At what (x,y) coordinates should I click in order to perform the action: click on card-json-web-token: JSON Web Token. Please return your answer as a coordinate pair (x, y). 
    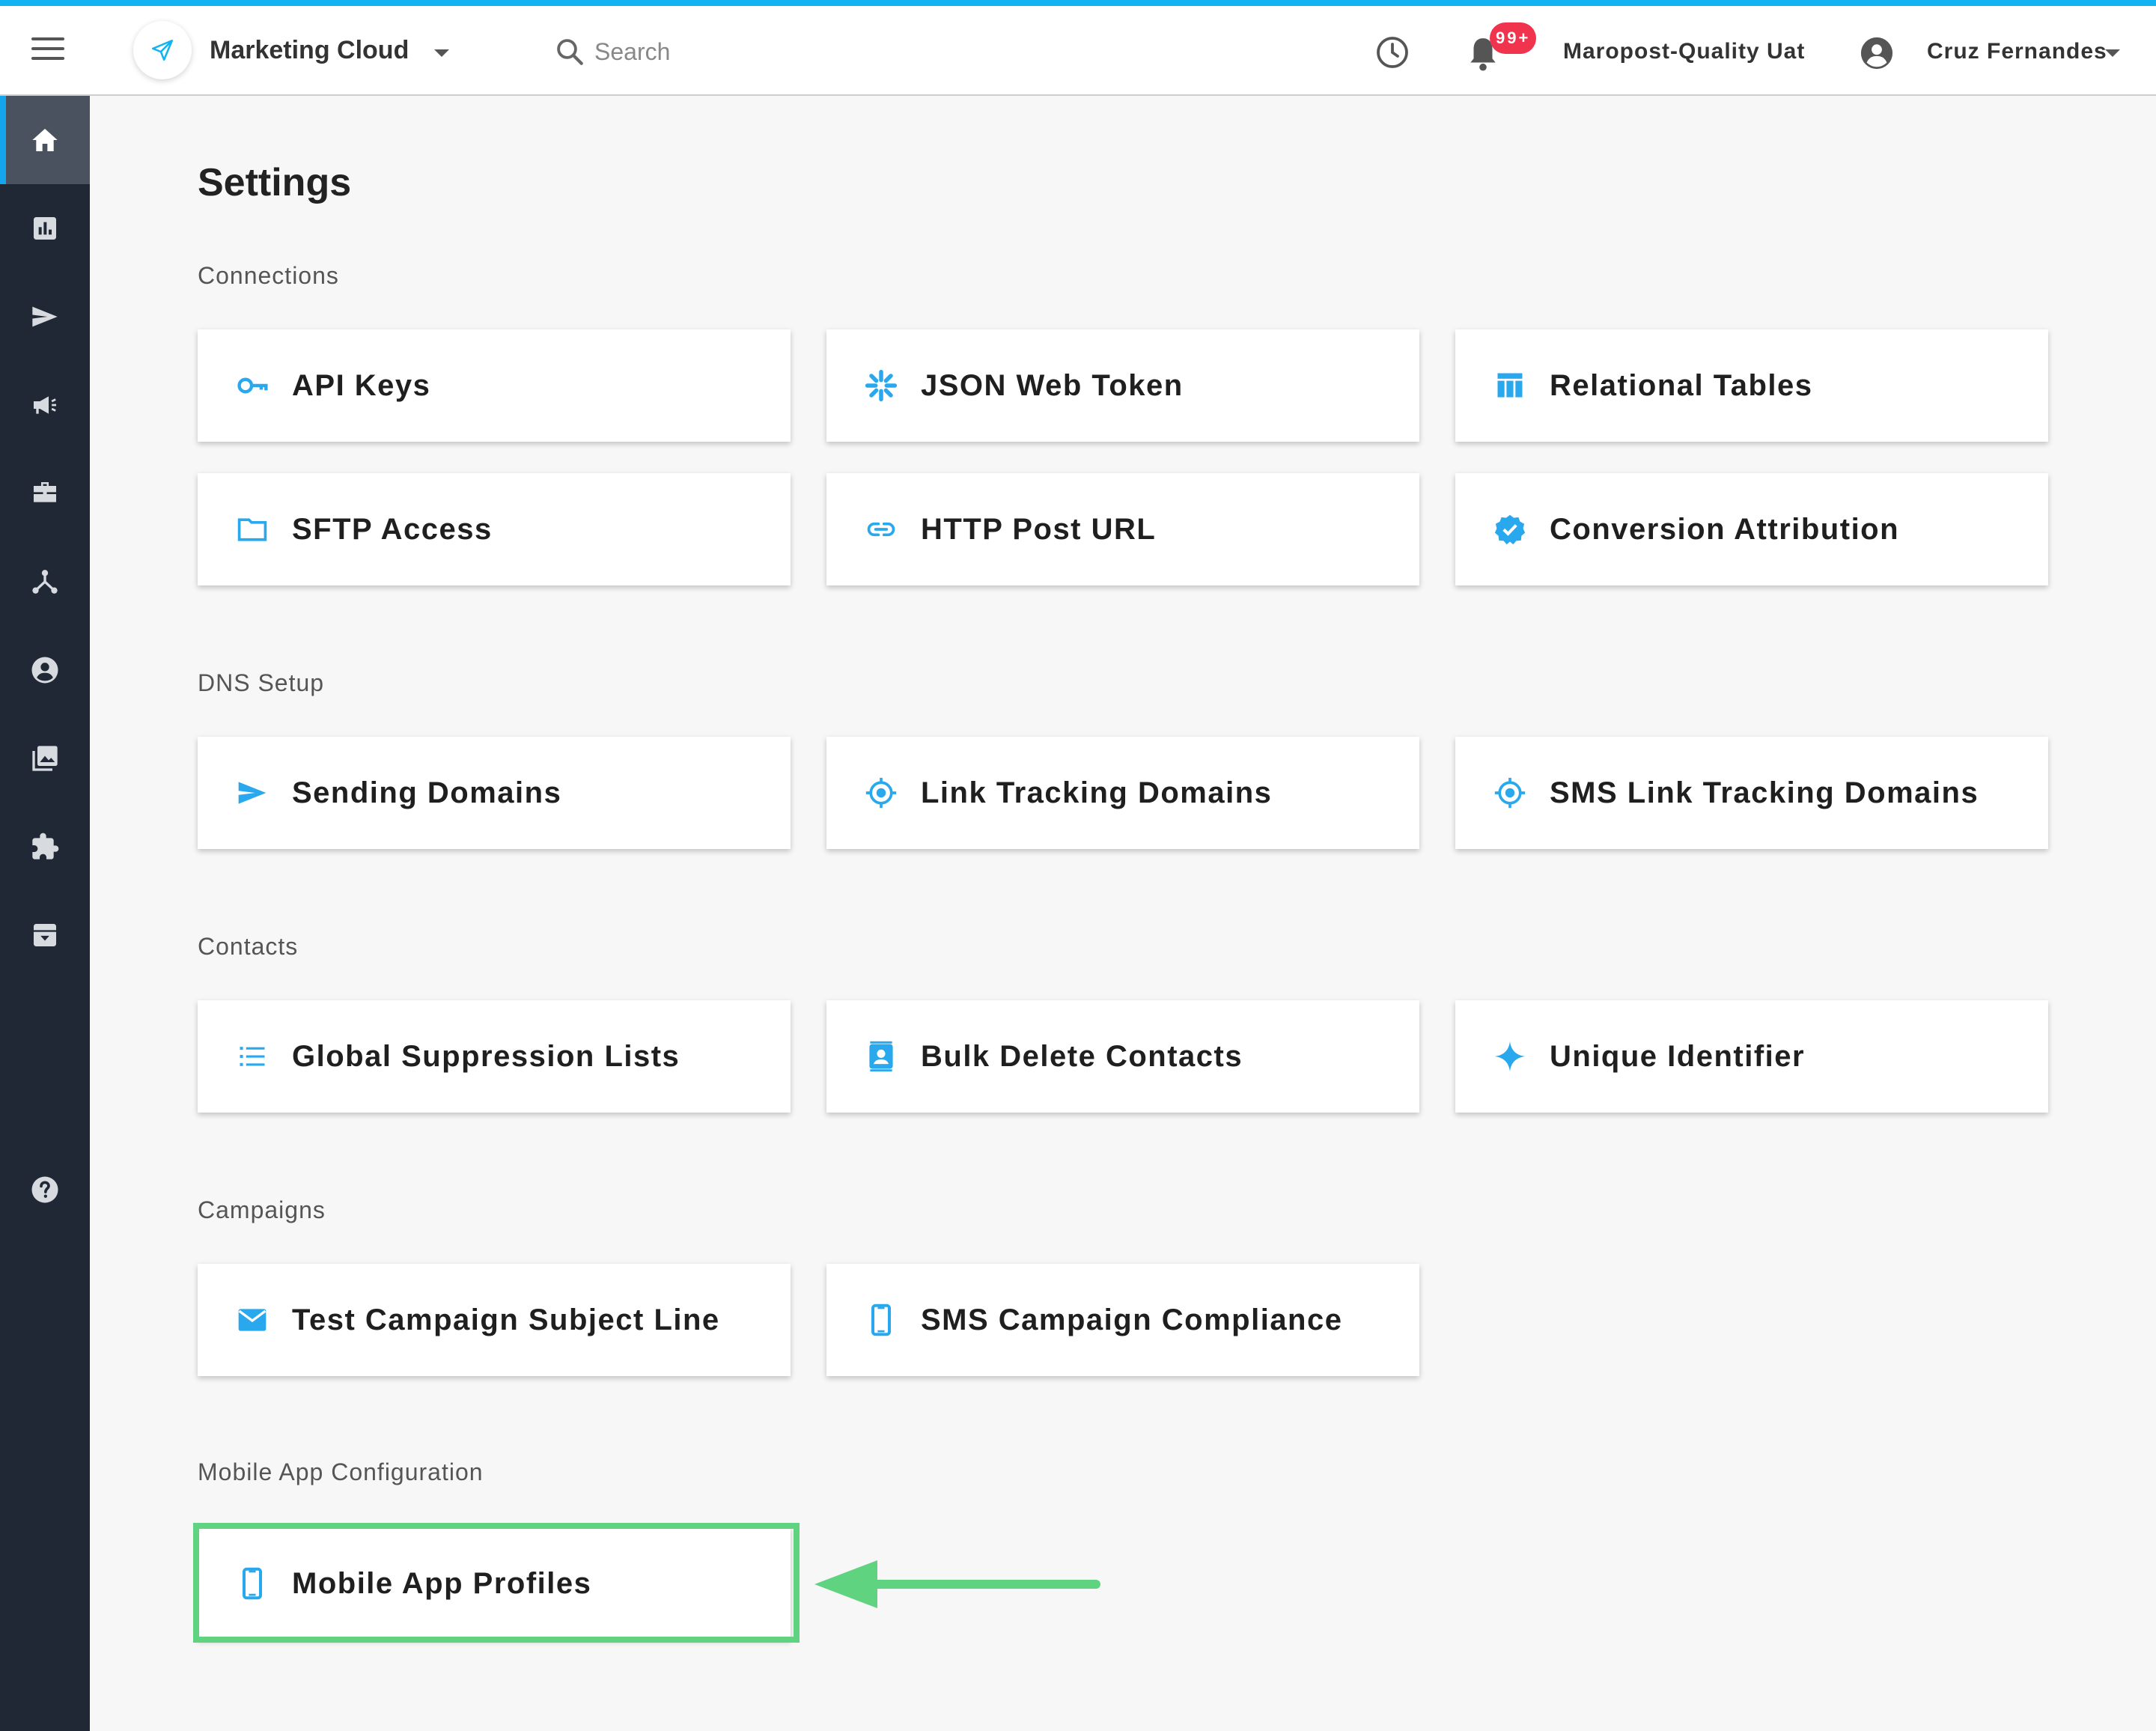
    Looking at the image, I should click on (1122, 385).